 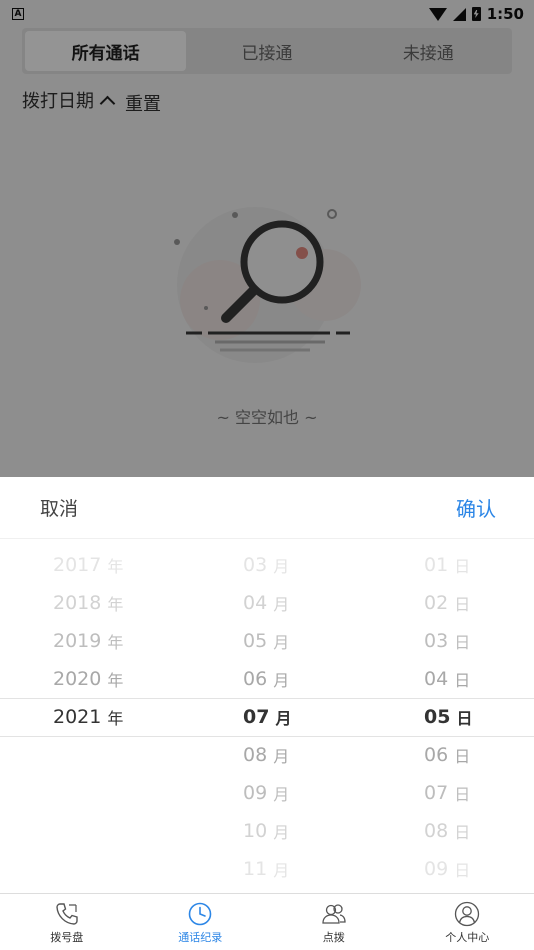 I want to click on day-option: 06 日, so click(x=445, y=755).